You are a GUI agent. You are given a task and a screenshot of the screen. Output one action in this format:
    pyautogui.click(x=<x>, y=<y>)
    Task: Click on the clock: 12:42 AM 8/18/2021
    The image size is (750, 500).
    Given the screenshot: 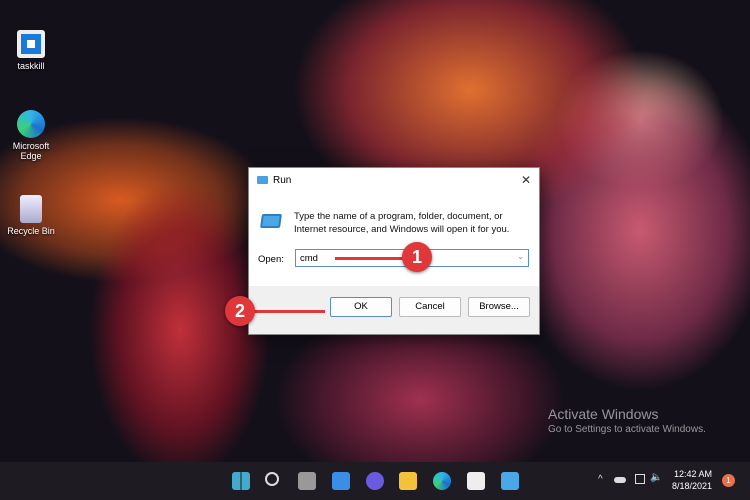 What is the action you would take?
    pyautogui.click(x=692, y=480)
    